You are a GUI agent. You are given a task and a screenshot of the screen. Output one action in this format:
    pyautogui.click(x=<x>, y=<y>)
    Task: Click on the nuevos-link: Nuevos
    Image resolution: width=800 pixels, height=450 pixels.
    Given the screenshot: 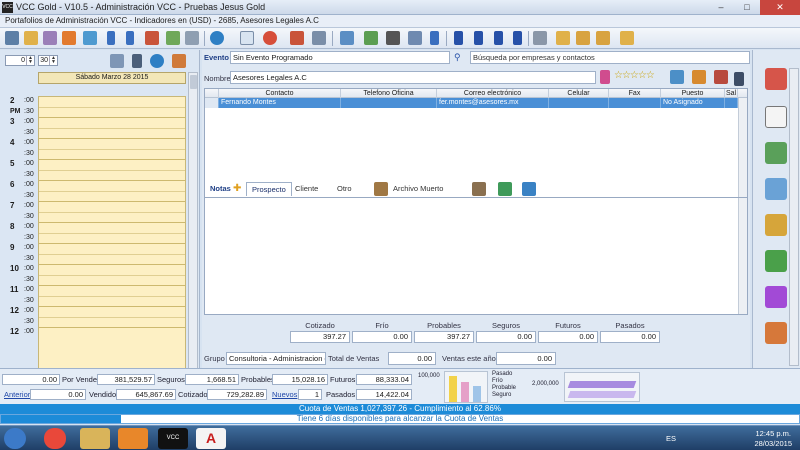 What is the action you would take?
    pyautogui.click(x=284, y=394)
    